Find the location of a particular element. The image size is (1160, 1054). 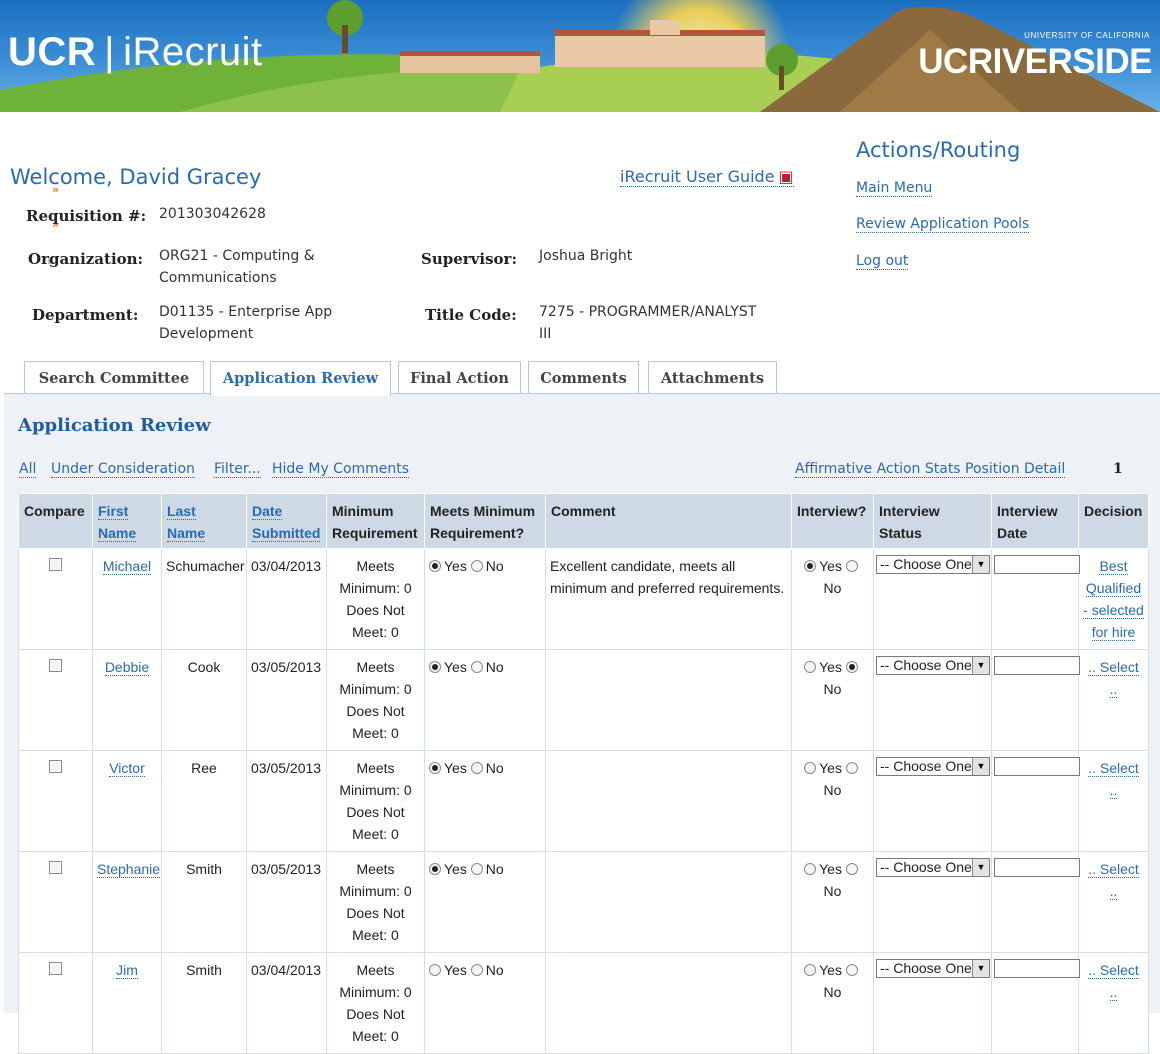

user-guide-link: iRecruit User Guide ▣ is located at coordinates (707, 177).